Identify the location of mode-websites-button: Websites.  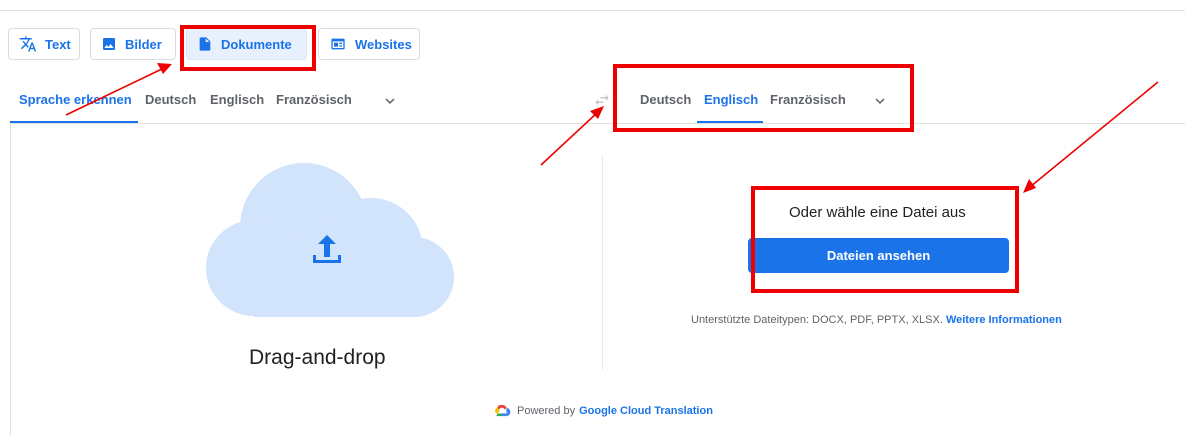
(369, 44).